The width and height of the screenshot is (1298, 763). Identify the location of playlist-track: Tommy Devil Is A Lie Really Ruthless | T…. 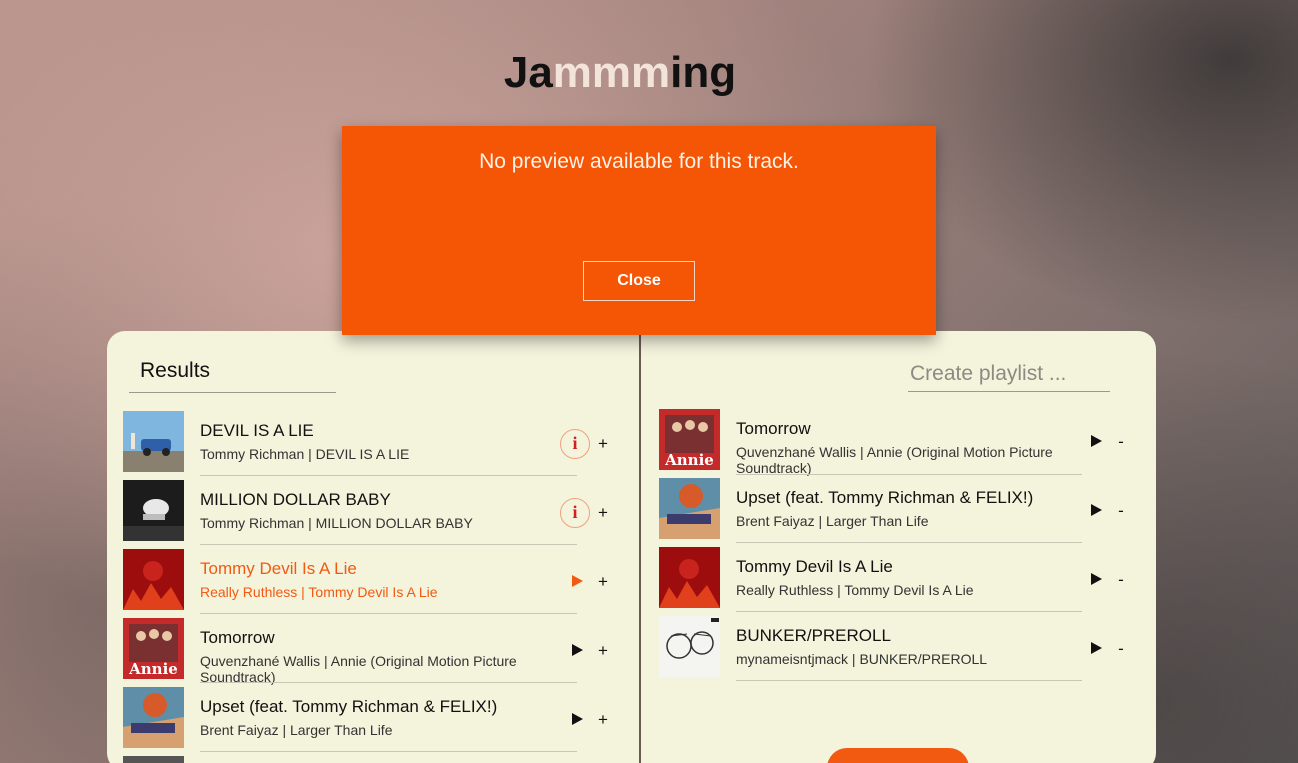
(874, 579).